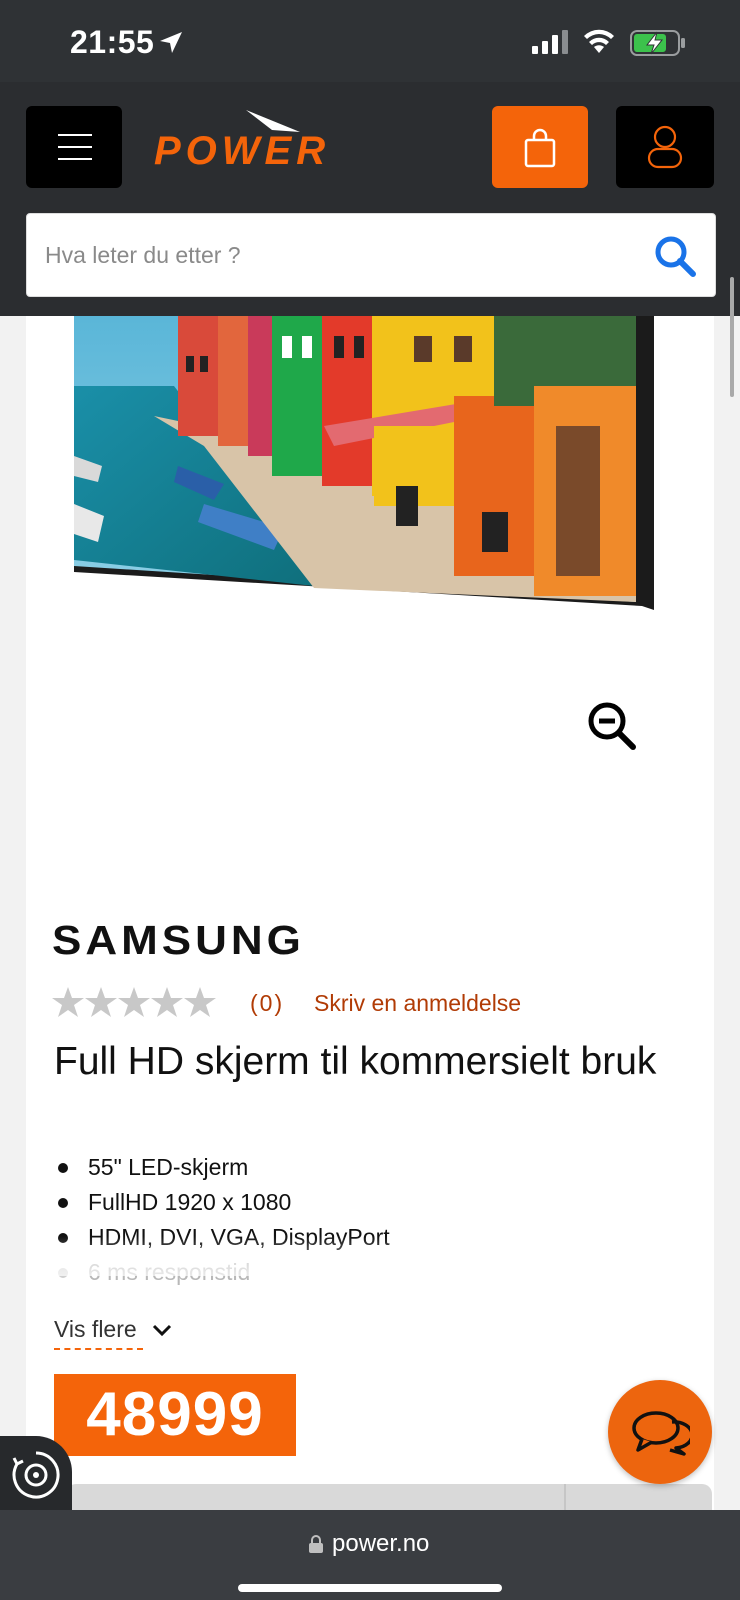 The image size is (740, 1600). What do you see at coordinates (112, 42) in the screenshot?
I see `status-time: 21:55` at bounding box center [112, 42].